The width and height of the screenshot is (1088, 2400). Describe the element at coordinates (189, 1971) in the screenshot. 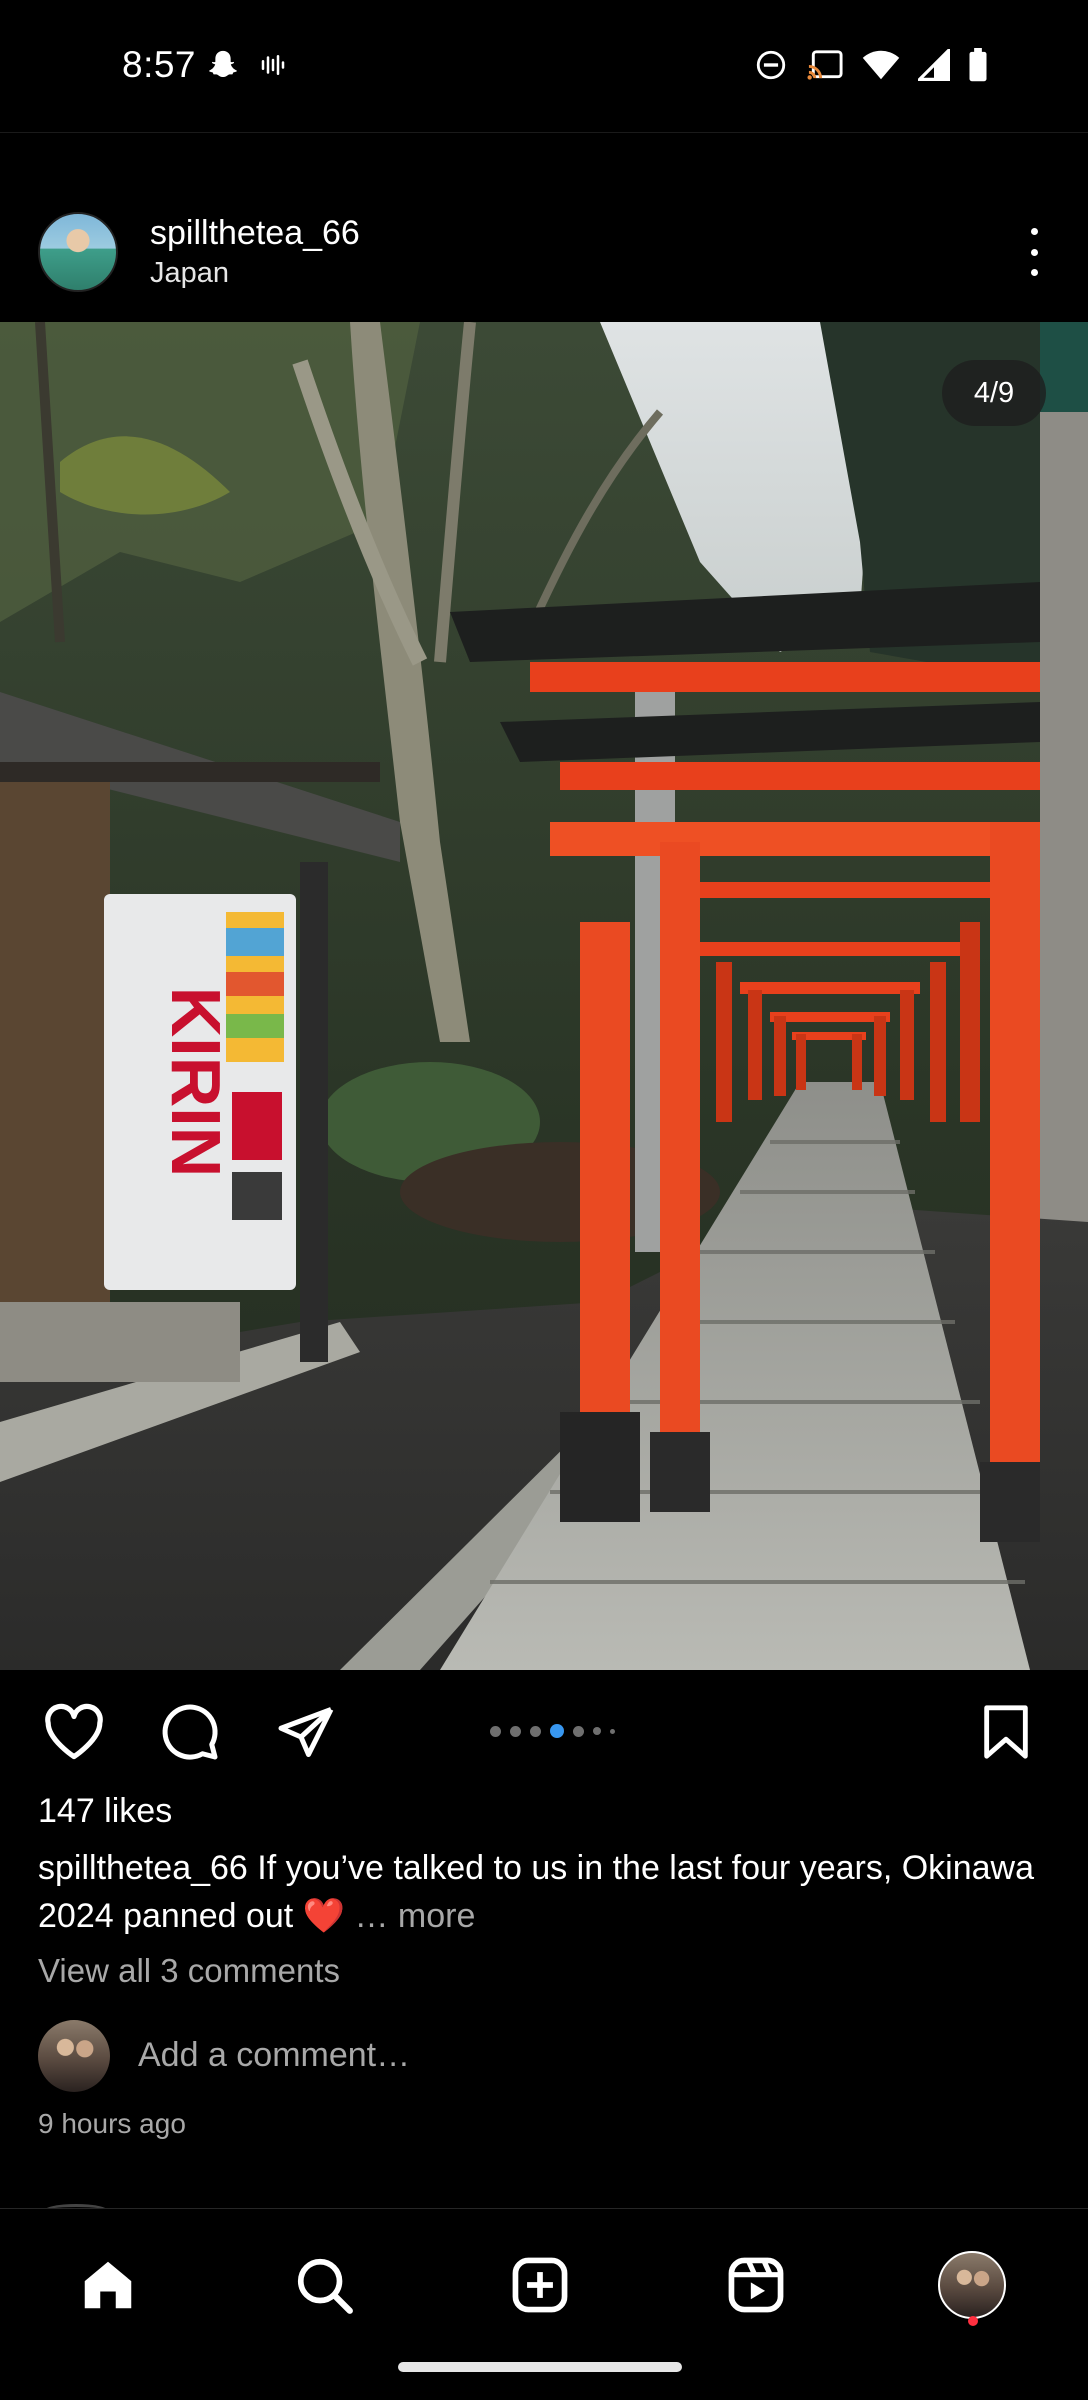

I see `view-all-comments-link: View all 3 comments` at that location.